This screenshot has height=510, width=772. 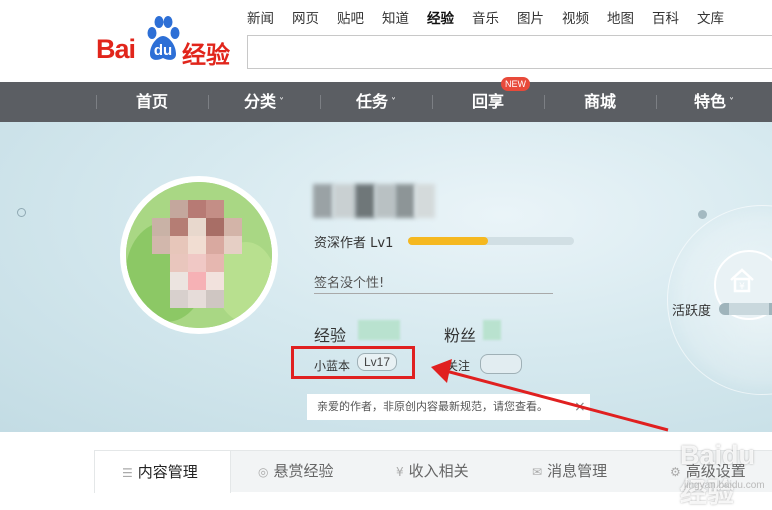 I want to click on top-nav-item: 百科, so click(x=665, y=19).